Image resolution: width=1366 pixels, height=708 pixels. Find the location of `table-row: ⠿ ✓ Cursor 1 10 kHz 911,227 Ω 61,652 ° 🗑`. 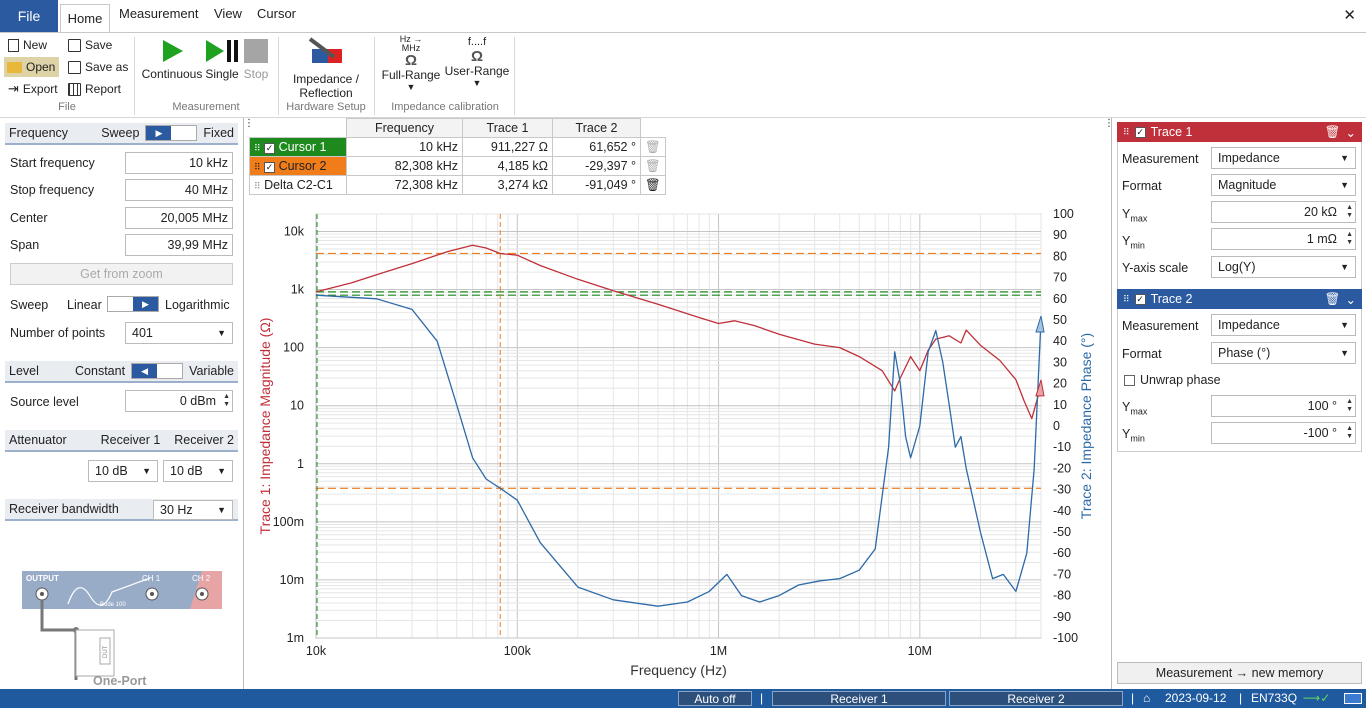

table-row: ⠿ ✓ Cursor 1 10 kHz 911,227 Ω 61,652 ° 🗑 is located at coordinates (457, 147).